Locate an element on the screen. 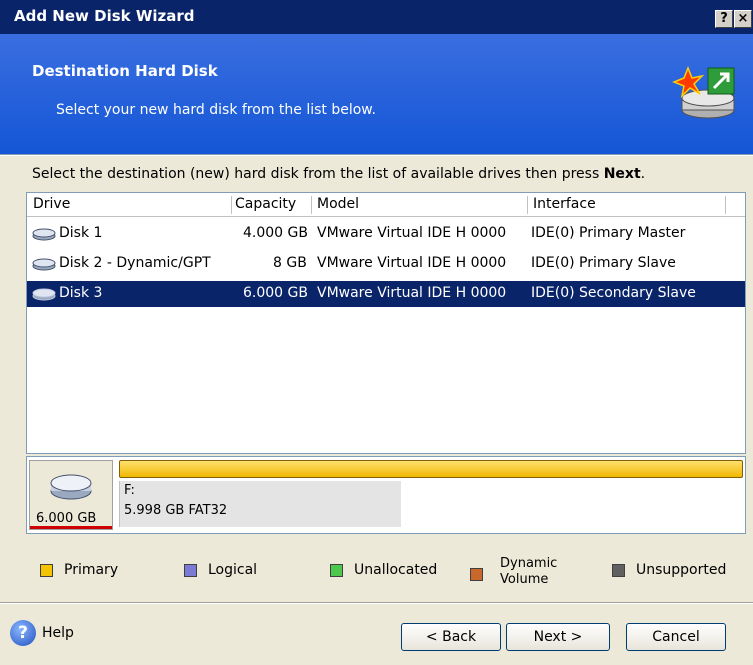 The image size is (753, 665). dynamic-swatch is located at coordinates (476, 574).